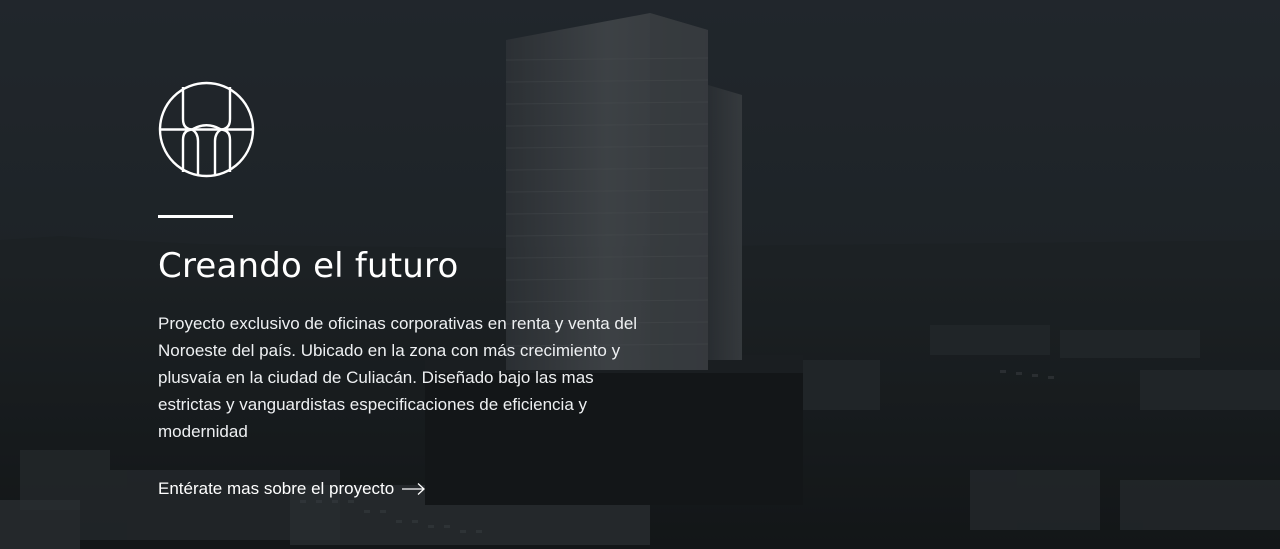  What do you see at coordinates (206, 129) in the screenshot?
I see `circle-monogram-logo` at bounding box center [206, 129].